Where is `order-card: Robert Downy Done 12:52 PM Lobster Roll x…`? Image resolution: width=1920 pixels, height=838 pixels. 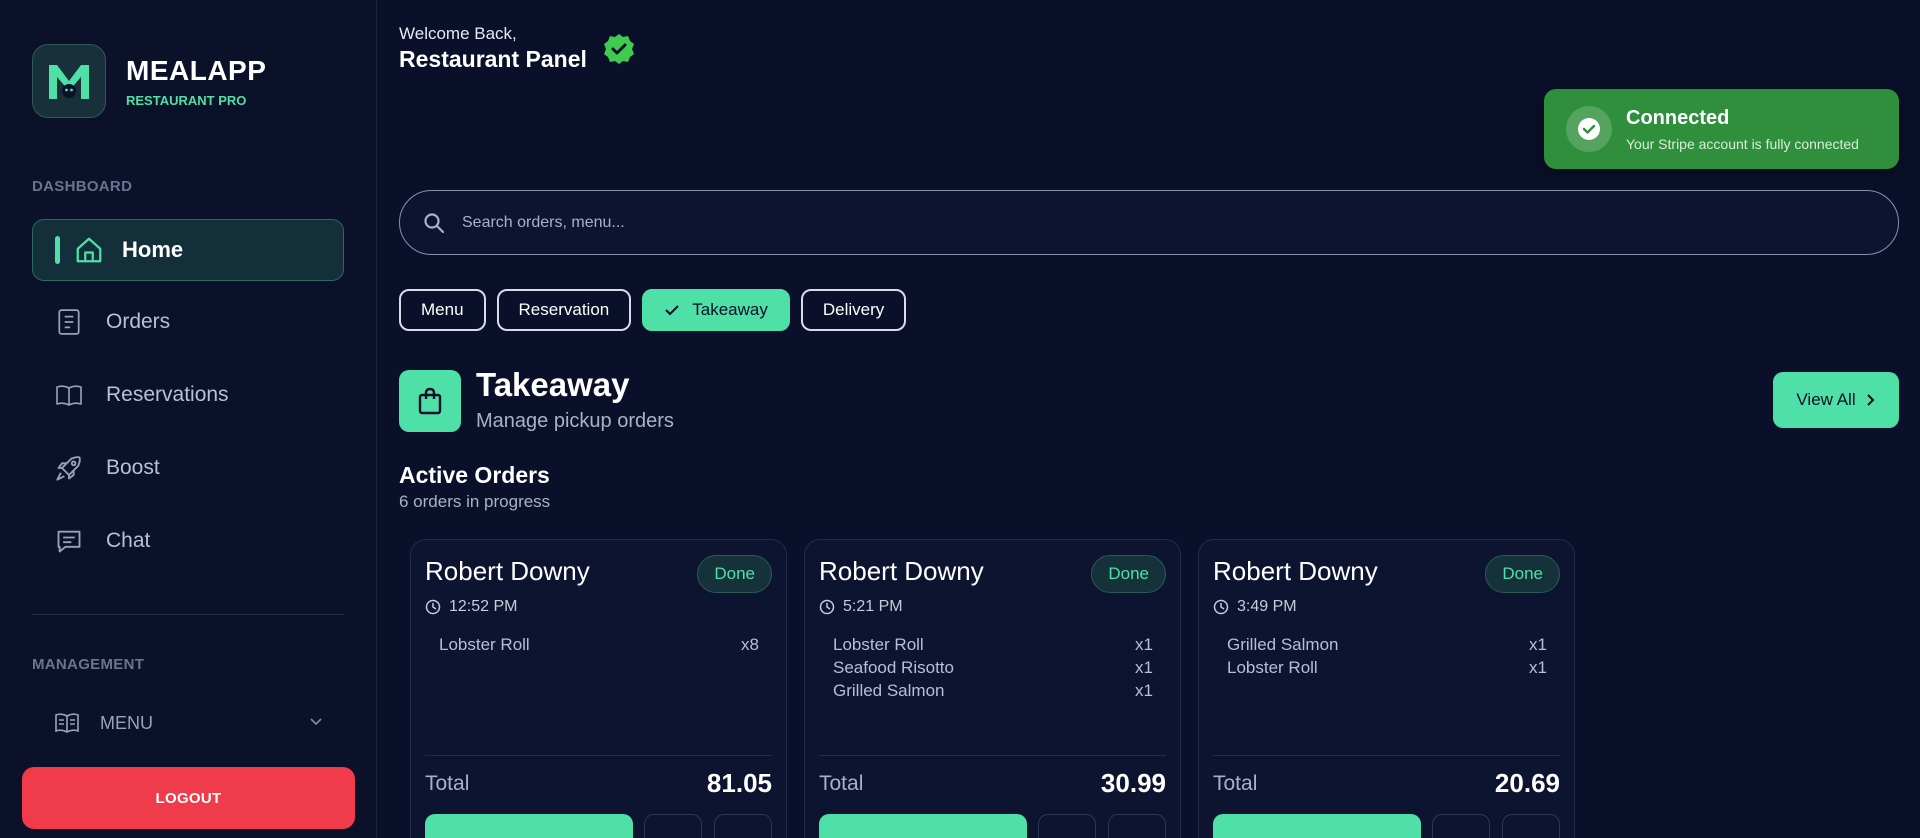
order-card: Robert Downy Done 12:52 PM Lobster Roll x… is located at coordinates (598, 688).